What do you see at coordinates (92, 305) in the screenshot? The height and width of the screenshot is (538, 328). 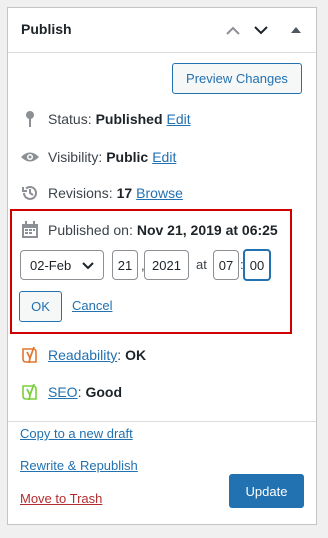 I see `cancel-link: Cancel` at bounding box center [92, 305].